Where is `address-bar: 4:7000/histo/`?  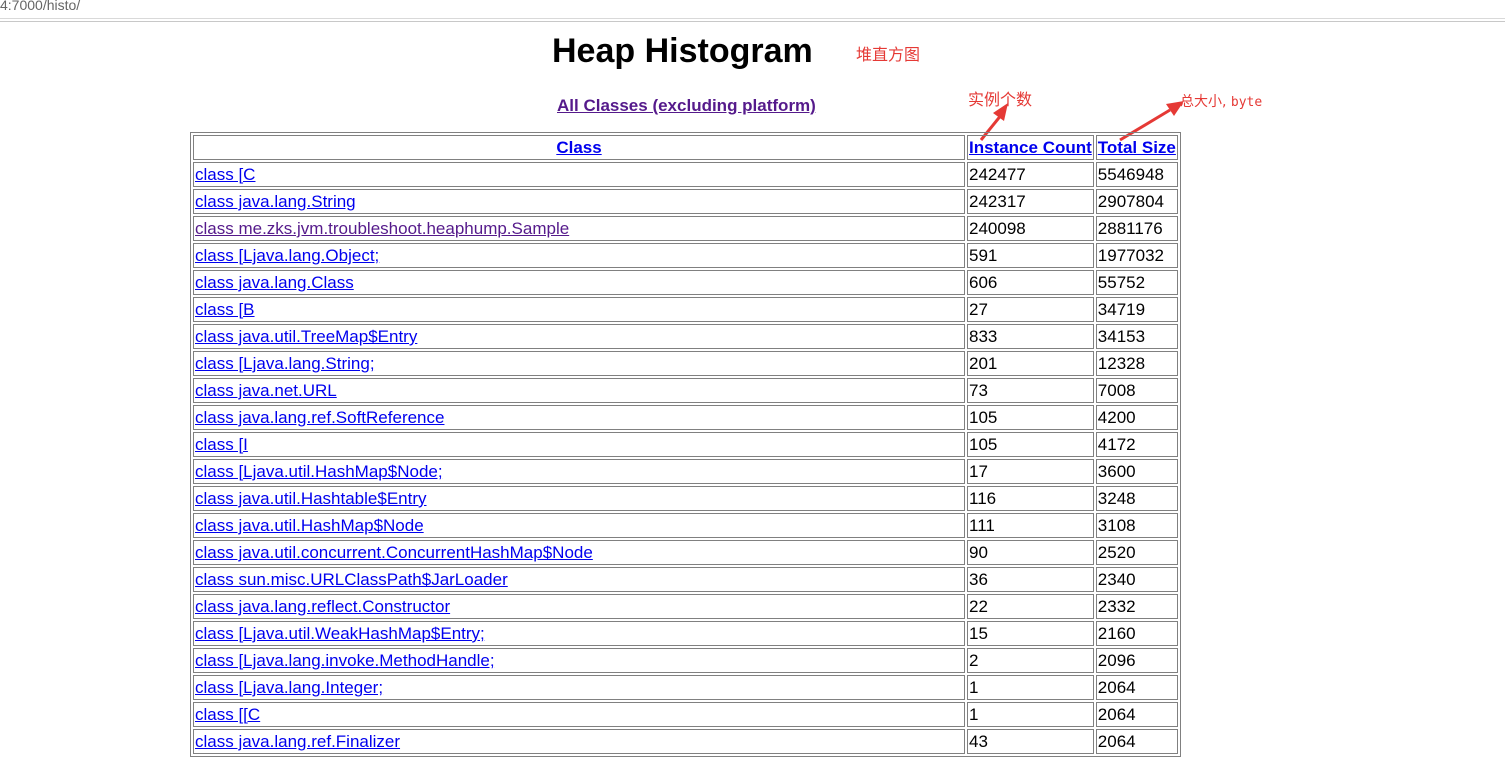 address-bar: 4:7000/histo/ is located at coordinates (752, 9).